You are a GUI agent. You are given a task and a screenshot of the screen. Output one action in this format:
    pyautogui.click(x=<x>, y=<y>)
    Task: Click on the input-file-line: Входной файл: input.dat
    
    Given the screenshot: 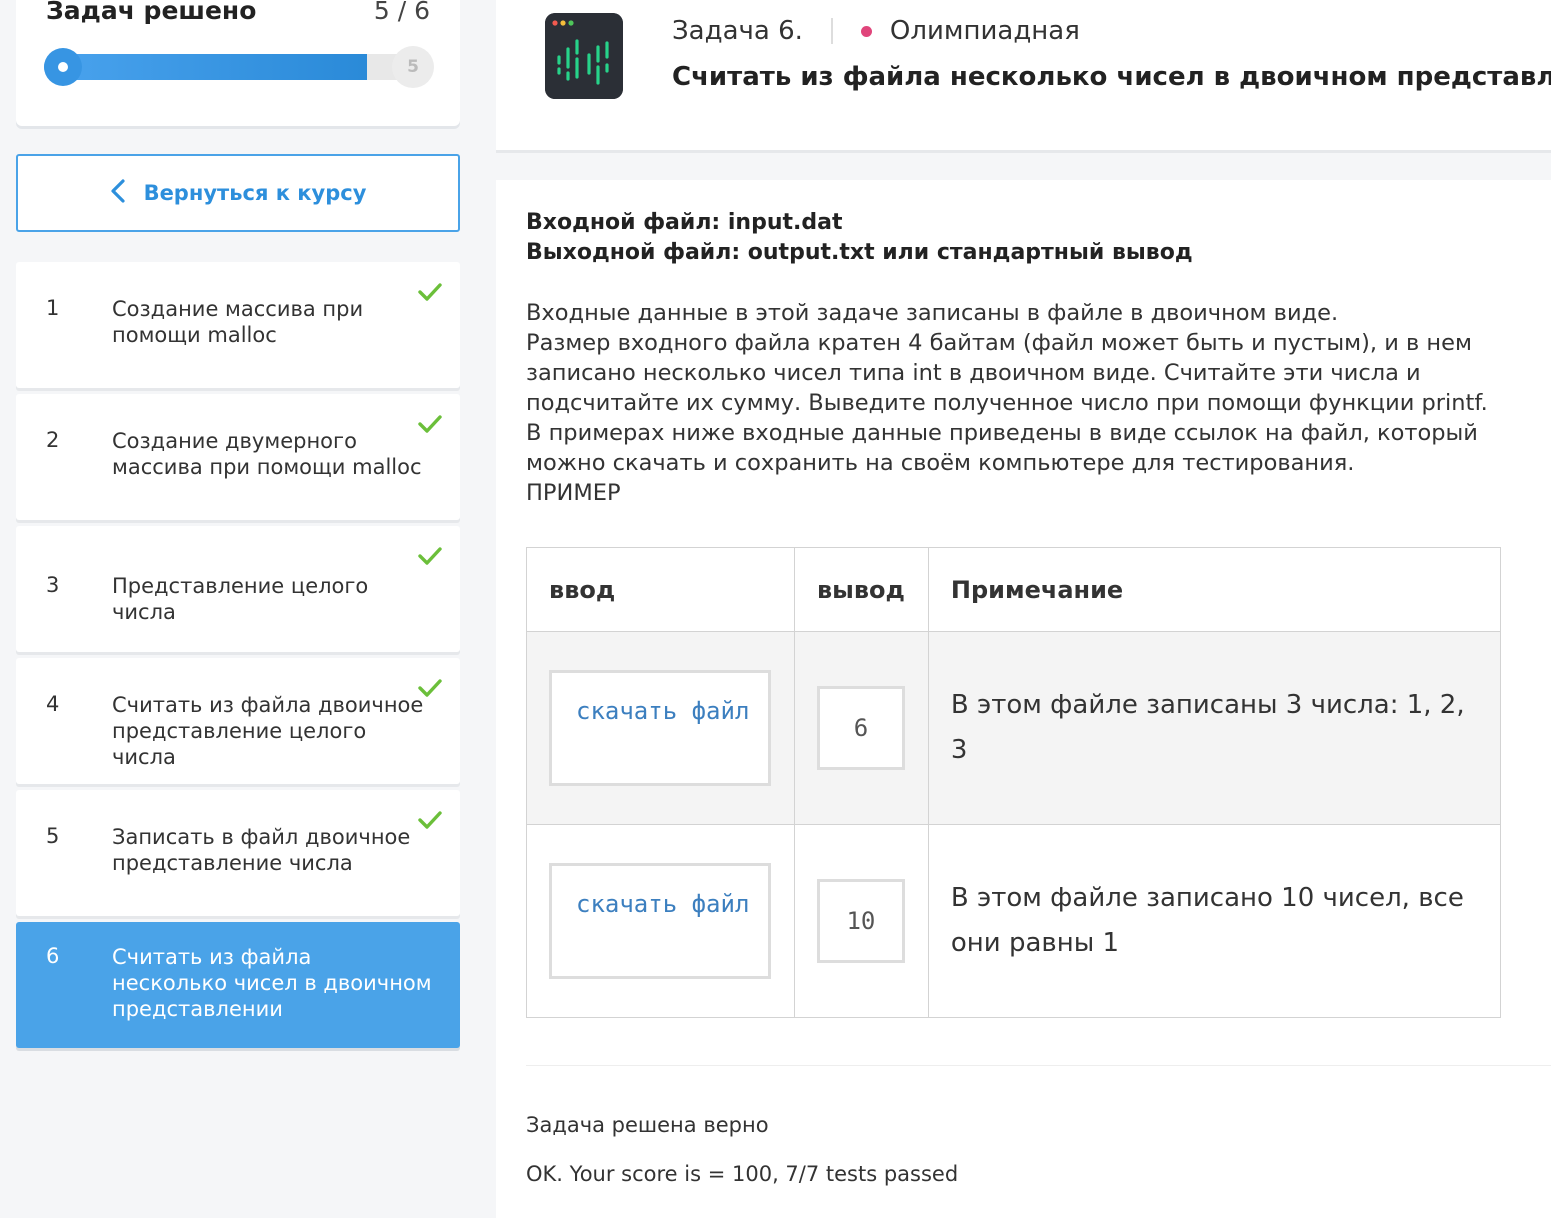 What is the action you would take?
    pyautogui.click(x=684, y=222)
    